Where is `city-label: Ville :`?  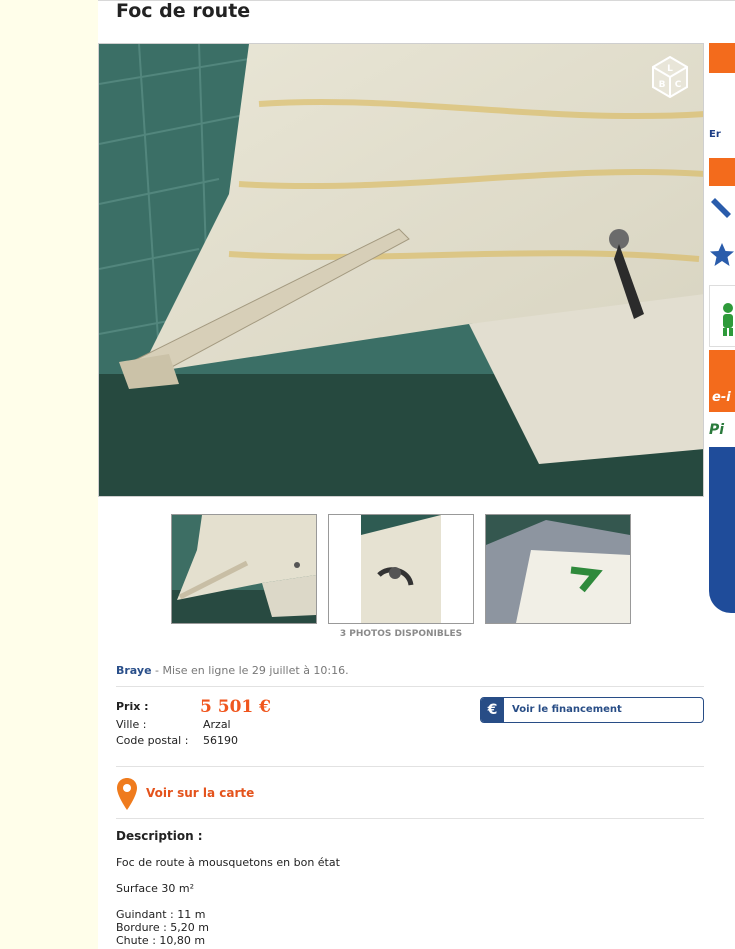 city-label: Ville : is located at coordinates (131, 724).